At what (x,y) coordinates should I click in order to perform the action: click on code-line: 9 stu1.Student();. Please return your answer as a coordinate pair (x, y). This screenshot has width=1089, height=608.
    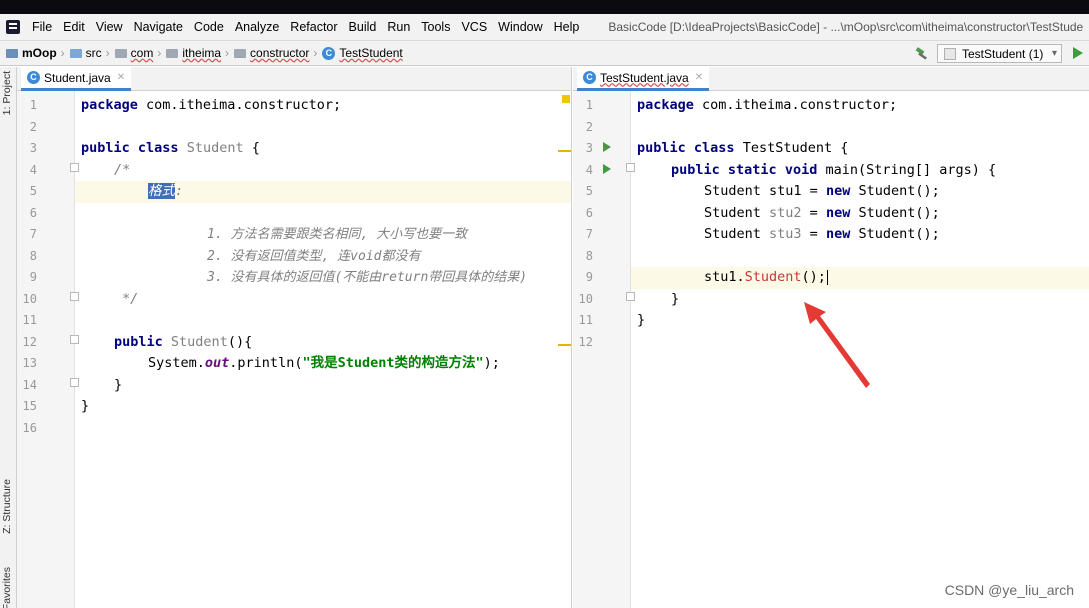
    Looking at the image, I should click on (831, 278).